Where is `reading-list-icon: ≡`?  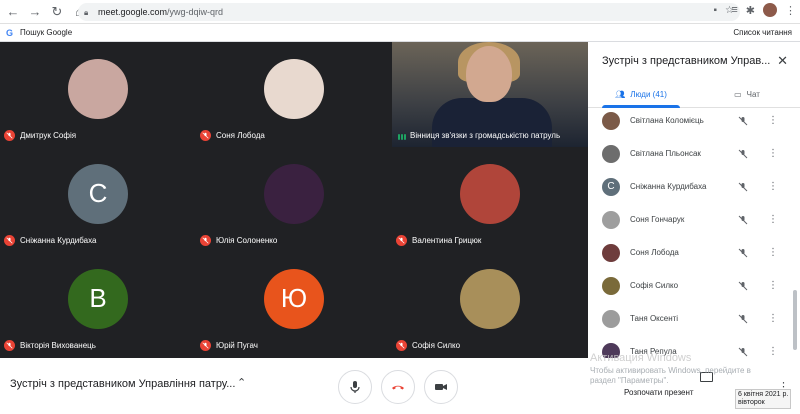 reading-list-icon: ≡ is located at coordinates (734, 10).